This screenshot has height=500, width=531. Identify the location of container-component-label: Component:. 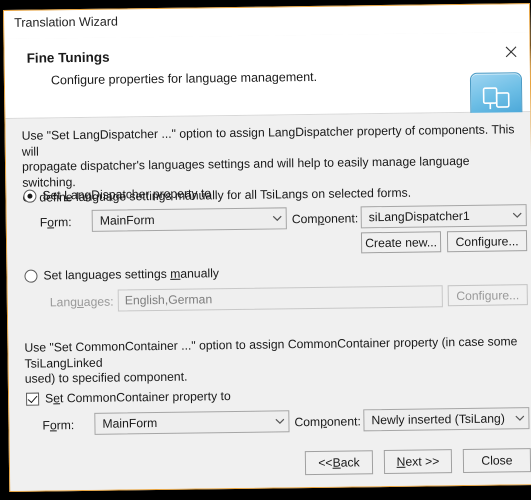
(327, 422).